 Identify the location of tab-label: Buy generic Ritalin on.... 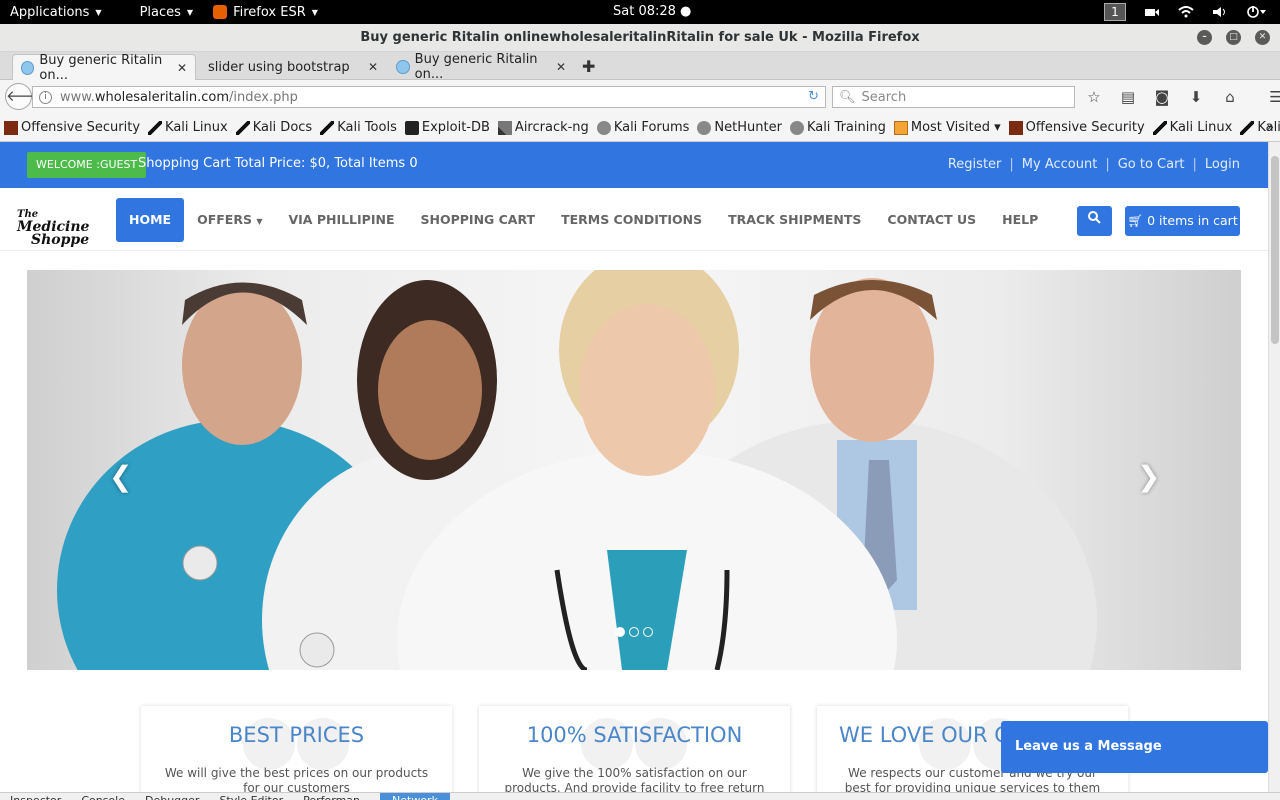
(101, 67).